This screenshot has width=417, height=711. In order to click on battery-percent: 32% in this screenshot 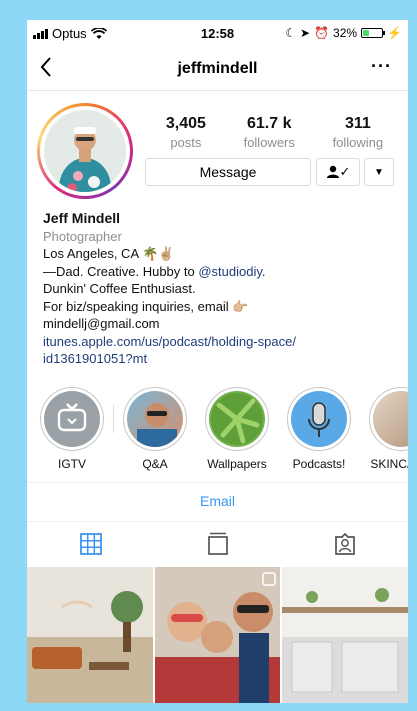, I will do `click(345, 33)`.